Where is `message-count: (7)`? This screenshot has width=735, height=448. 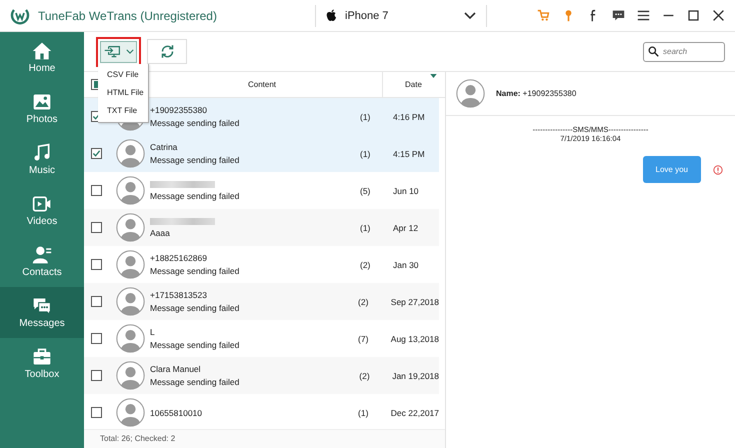
message-count: (7) is located at coordinates (364, 339).